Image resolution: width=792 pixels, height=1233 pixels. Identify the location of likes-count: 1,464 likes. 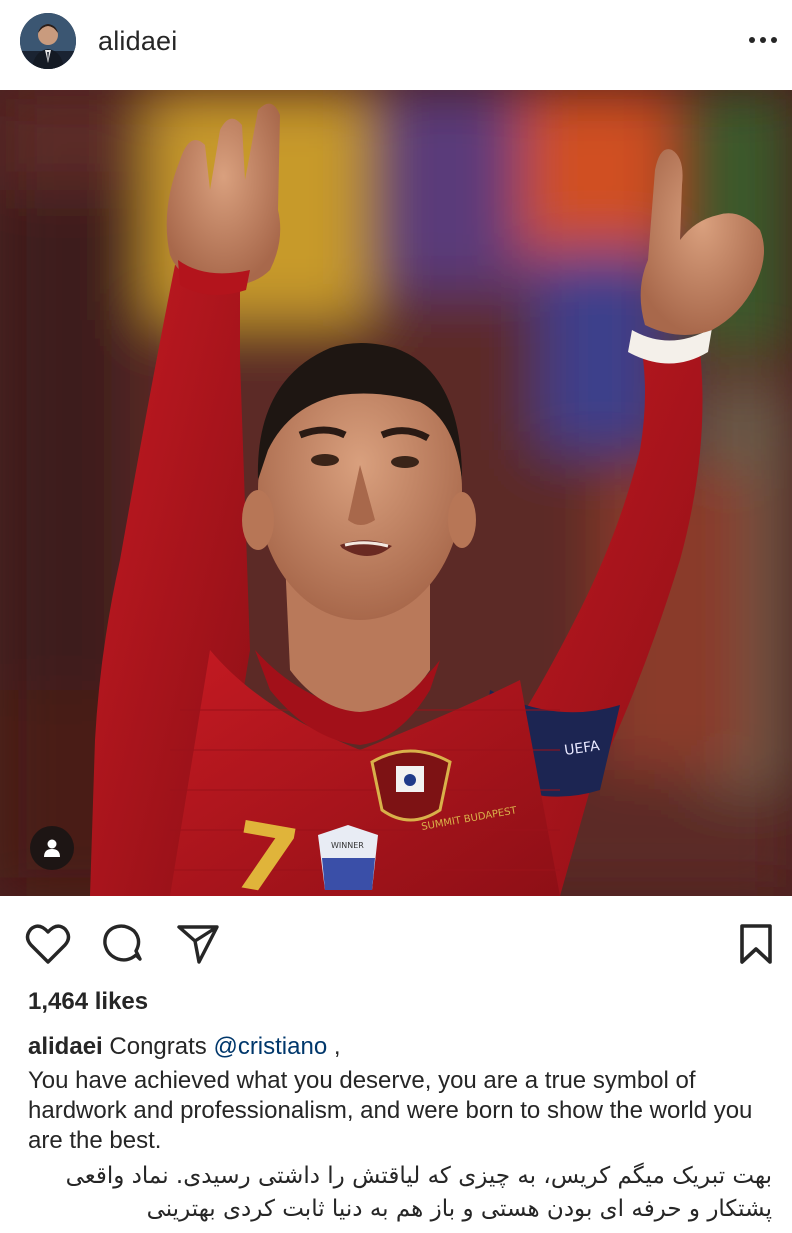
(88, 1002).